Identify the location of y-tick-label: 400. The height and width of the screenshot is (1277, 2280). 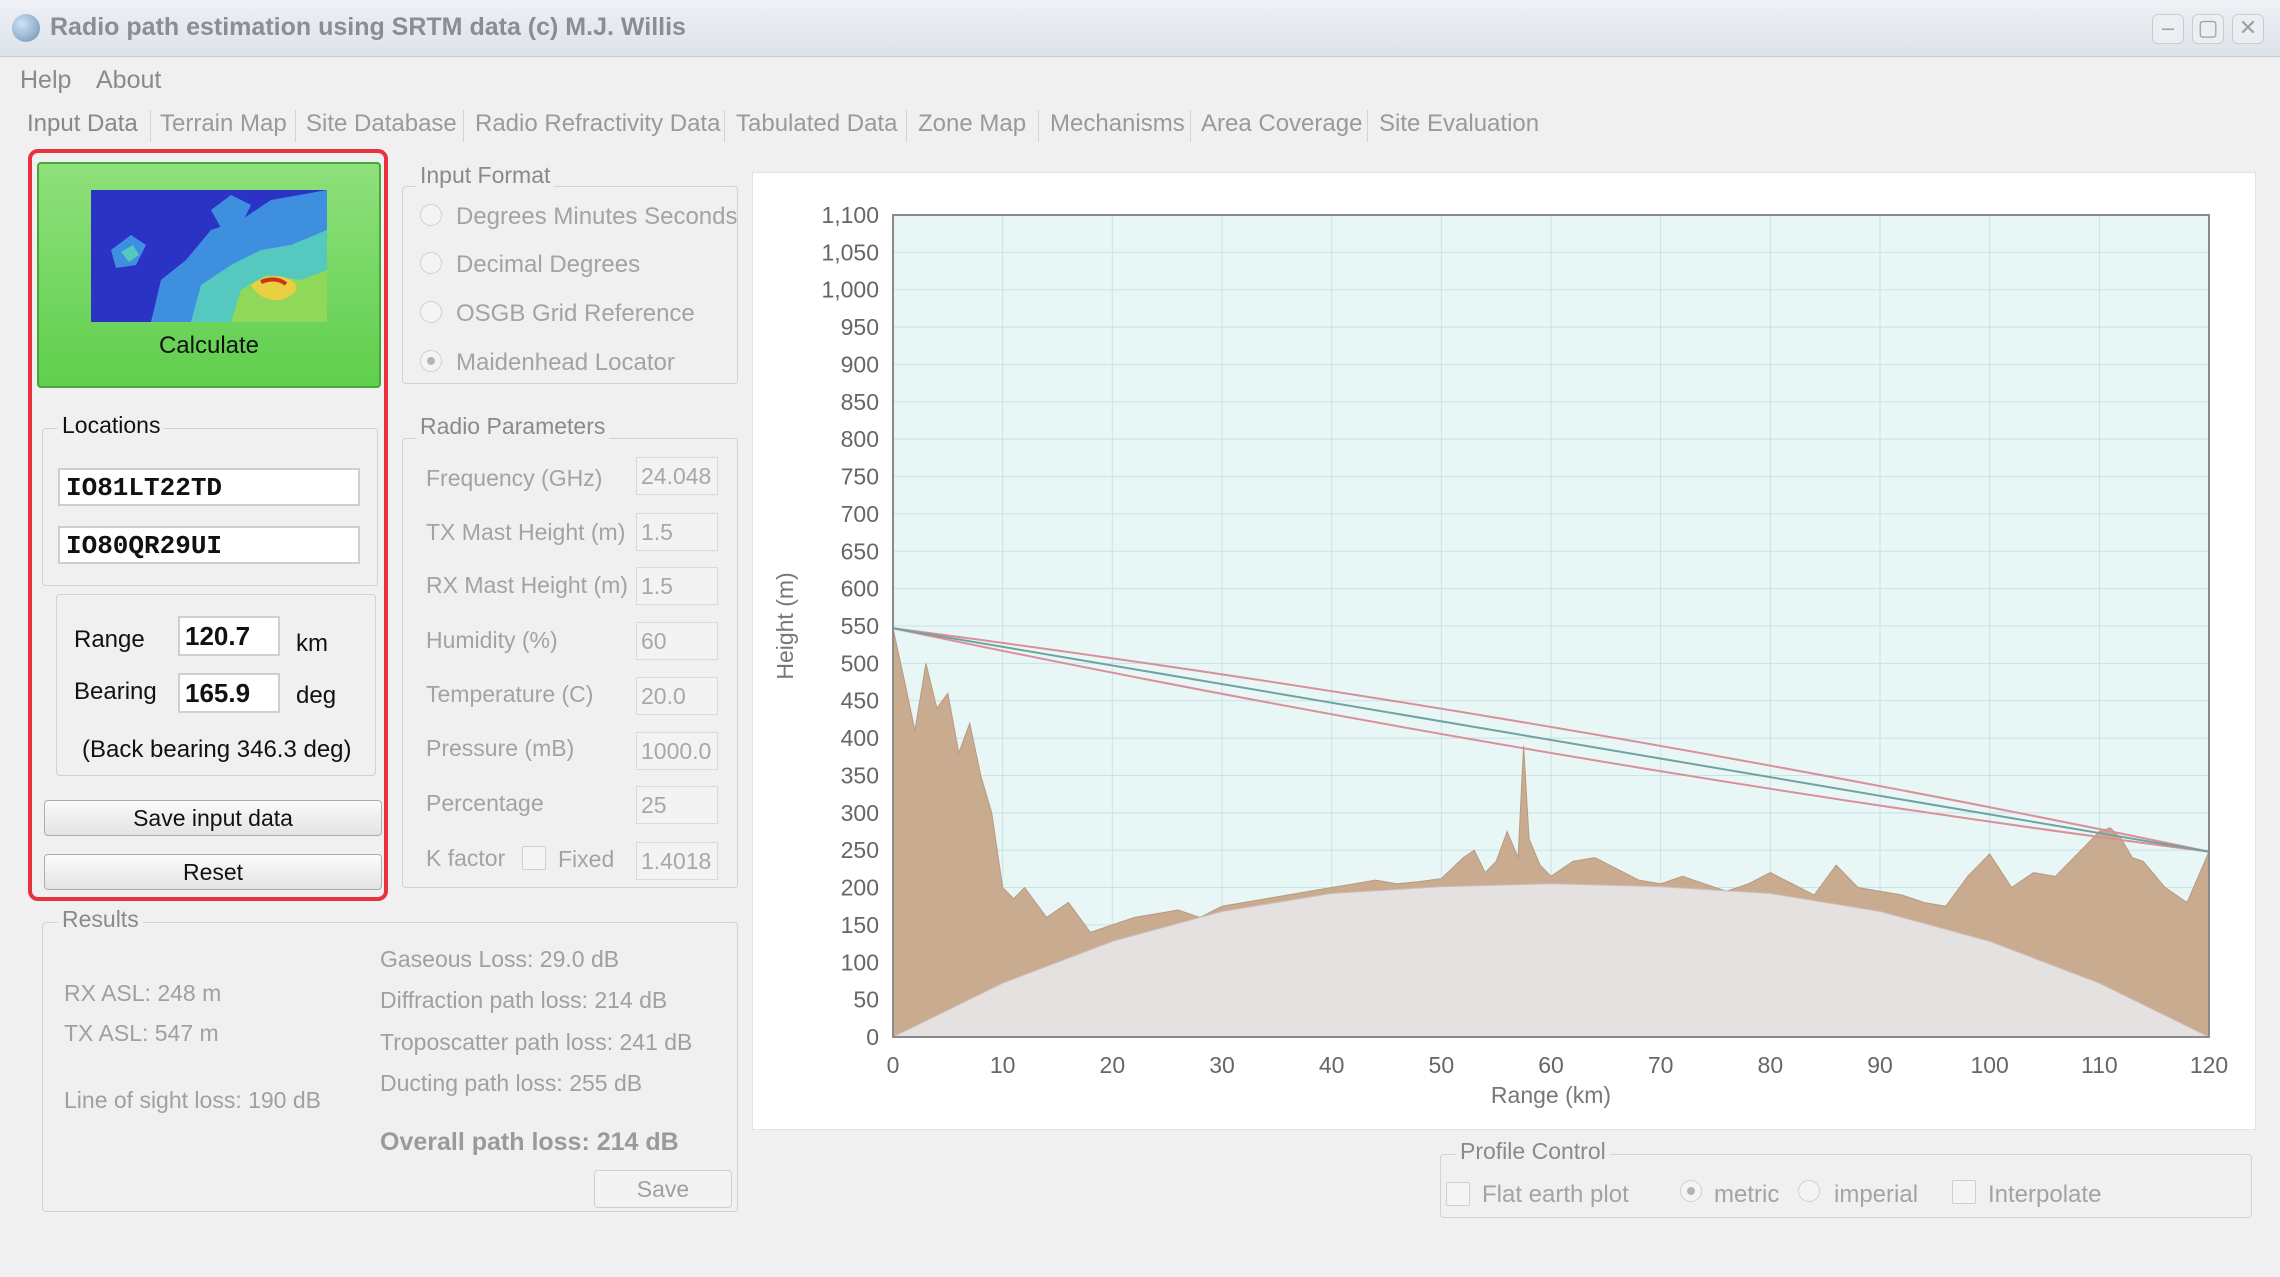
(860, 738).